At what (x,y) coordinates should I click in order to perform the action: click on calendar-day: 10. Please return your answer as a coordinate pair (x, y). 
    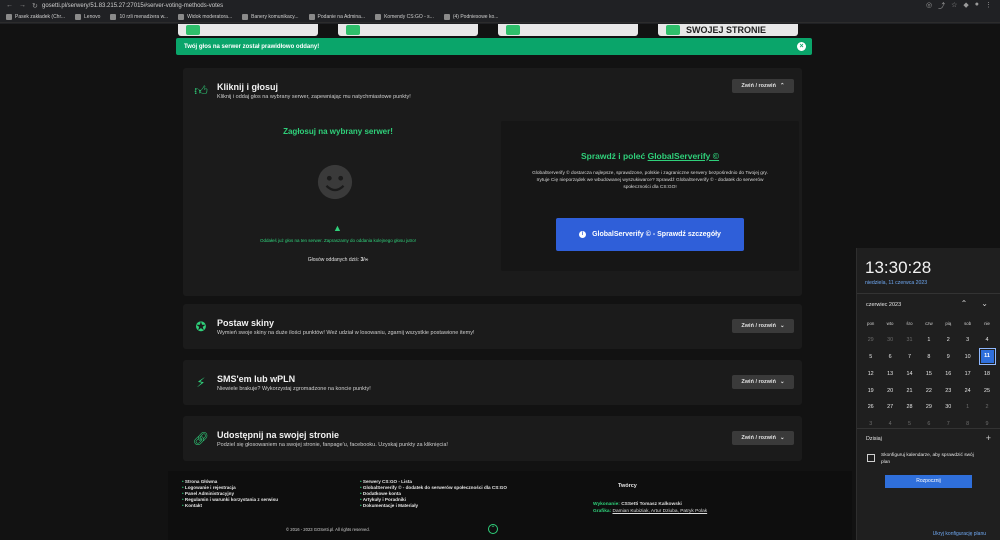
    Looking at the image, I should click on (967, 357).